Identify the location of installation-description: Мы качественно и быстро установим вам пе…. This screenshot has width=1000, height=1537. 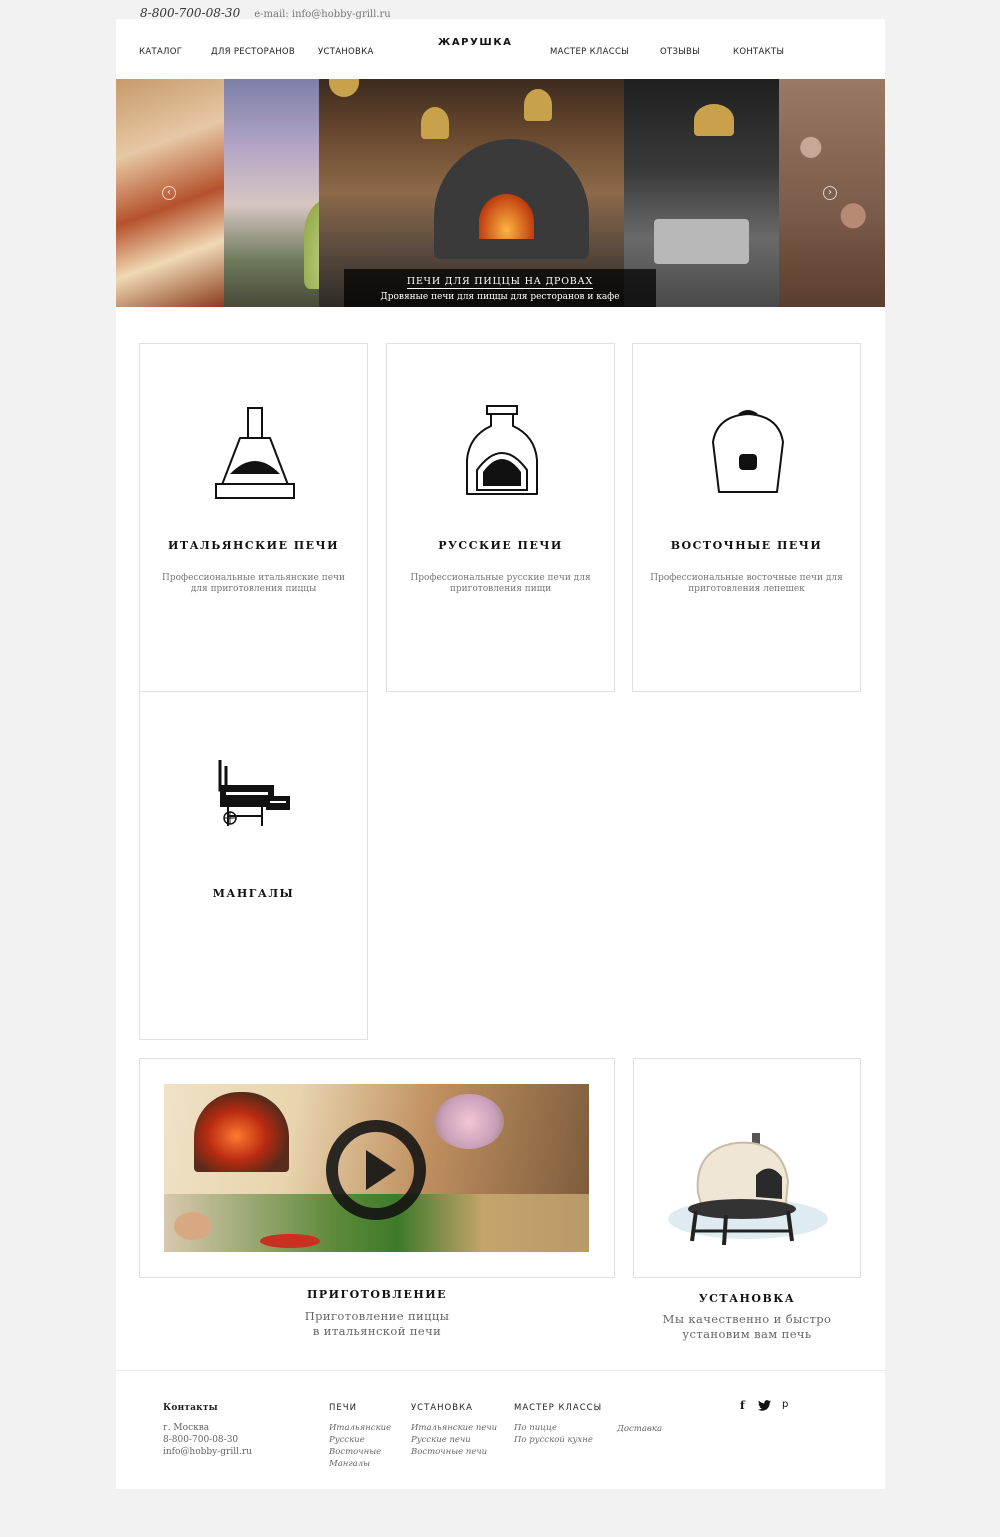
(747, 1327).